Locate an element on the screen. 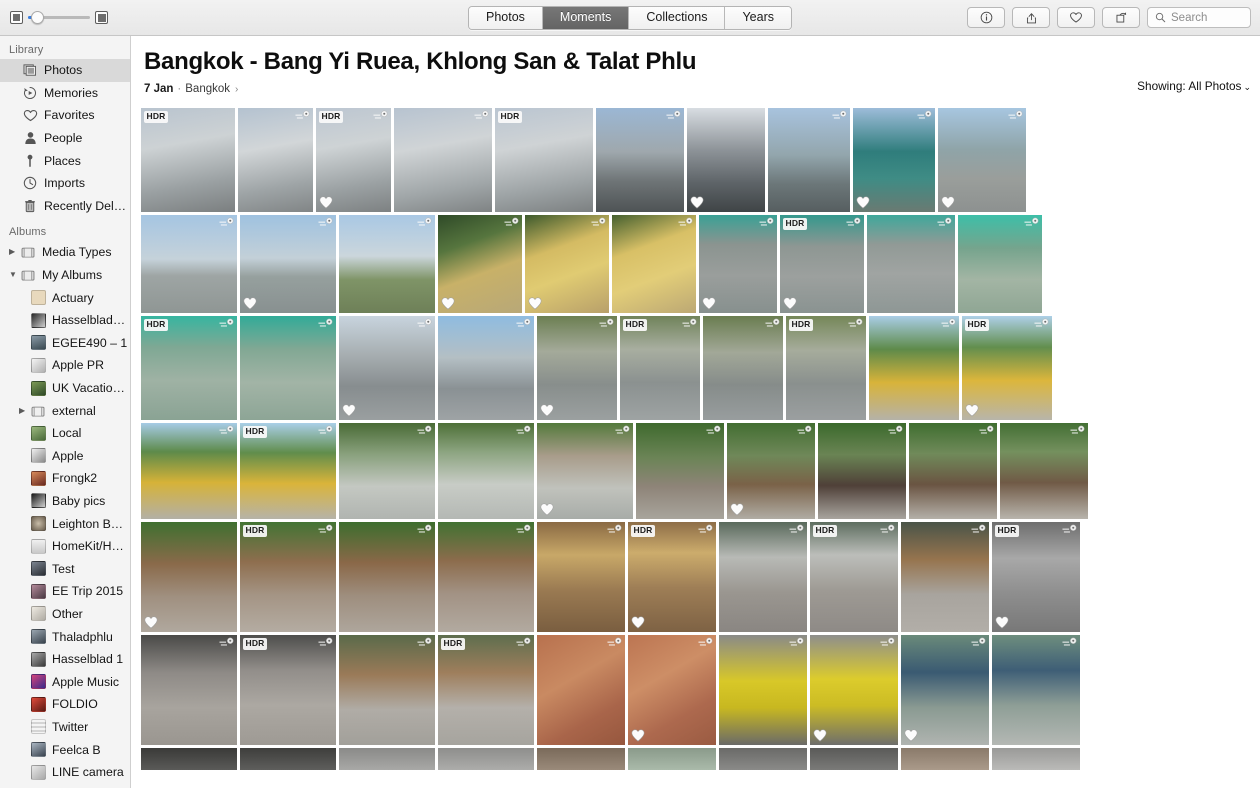 Image resolution: width=1260 pixels, height=788 pixels. moment-location-link: Bangkok is located at coordinates (207, 89).